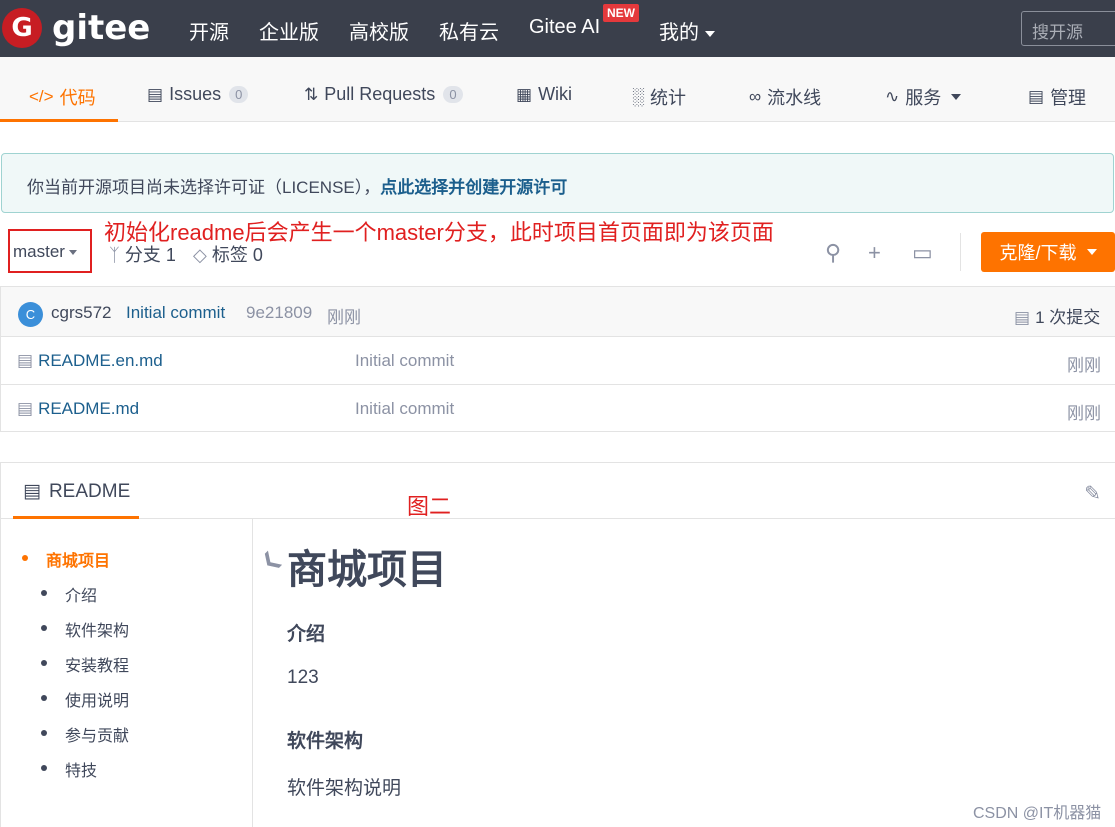 This screenshot has height=827, width=1115. What do you see at coordinates (155, 94) in the screenshot?
I see `issues-icon: ▤` at bounding box center [155, 94].